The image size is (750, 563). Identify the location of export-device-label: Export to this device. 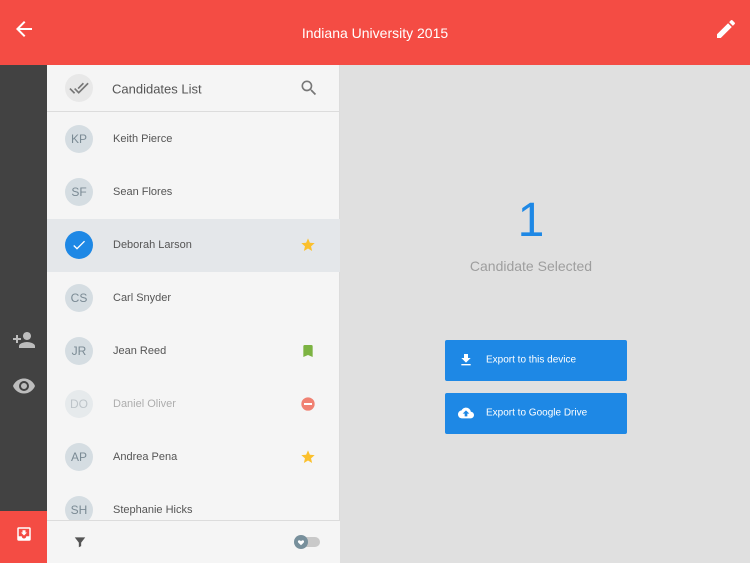
(531, 360).